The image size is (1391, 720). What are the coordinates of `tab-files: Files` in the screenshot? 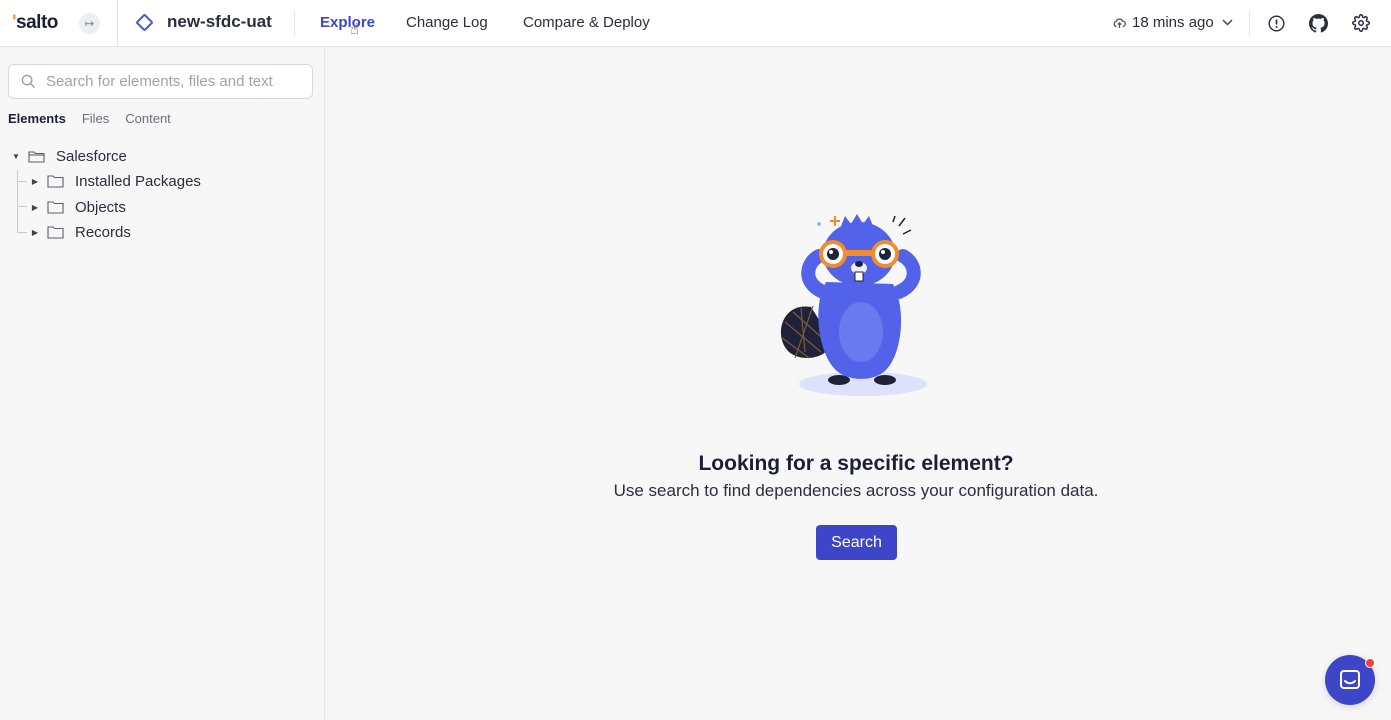 It's located at (95, 118).